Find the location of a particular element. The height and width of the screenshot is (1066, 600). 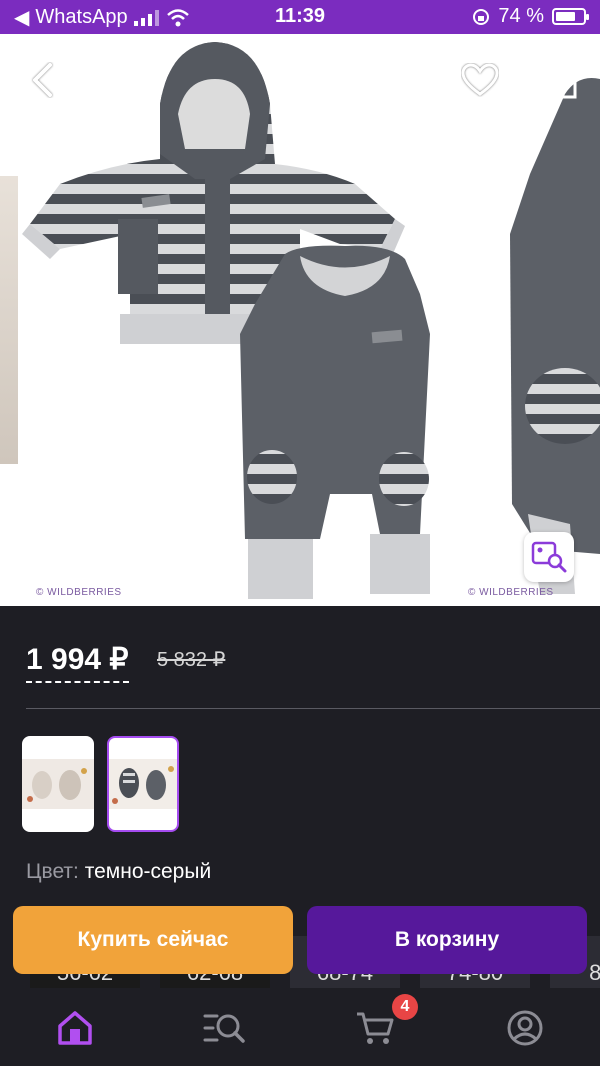

buy-now-button: Купить сейчас is located at coordinates (153, 940).